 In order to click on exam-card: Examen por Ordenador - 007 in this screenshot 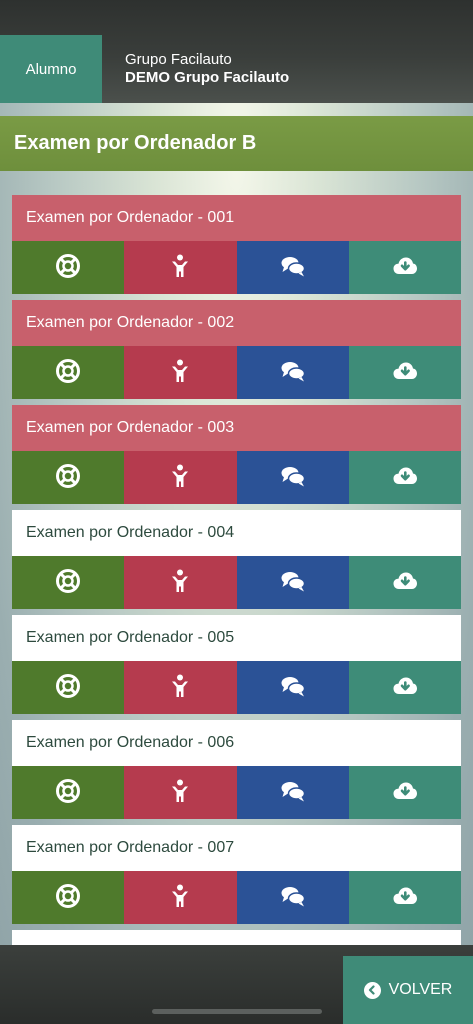, I will do `click(236, 874)`.